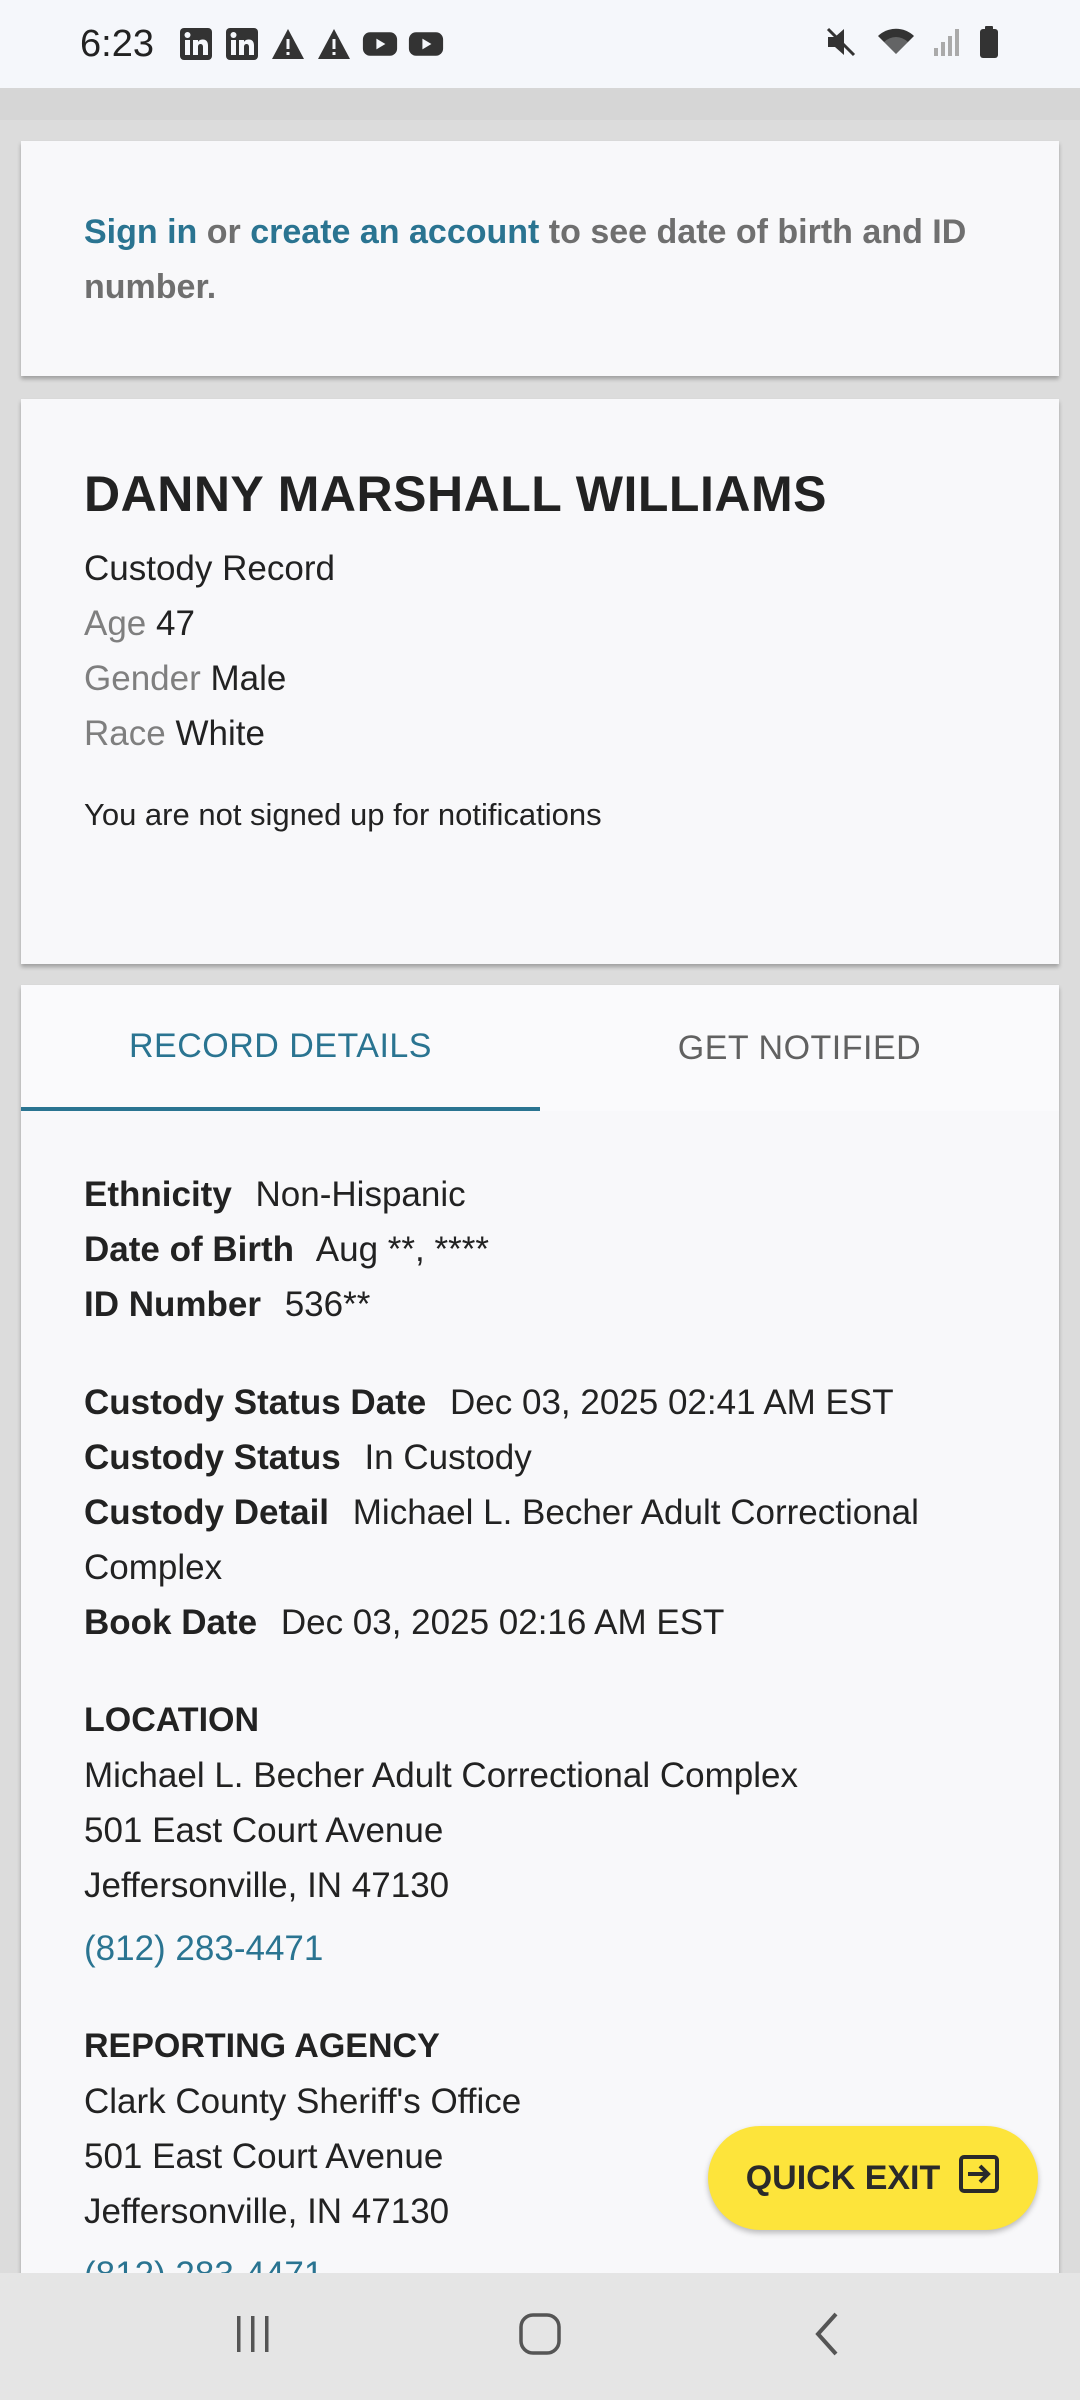 The height and width of the screenshot is (2400, 1080). Describe the element at coordinates (540, 678) in the screenshot. I see `gender-row: Gender Male` at that location.